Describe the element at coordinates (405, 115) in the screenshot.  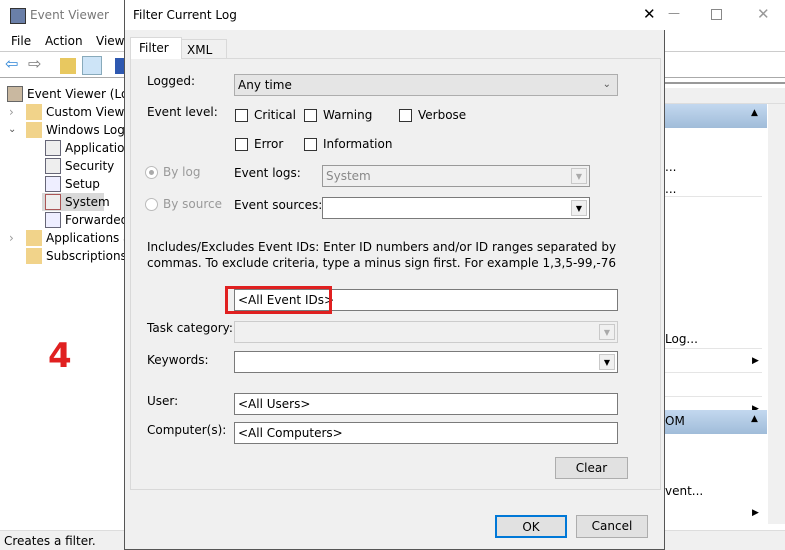
I see `verbose-checkbox` at that location.